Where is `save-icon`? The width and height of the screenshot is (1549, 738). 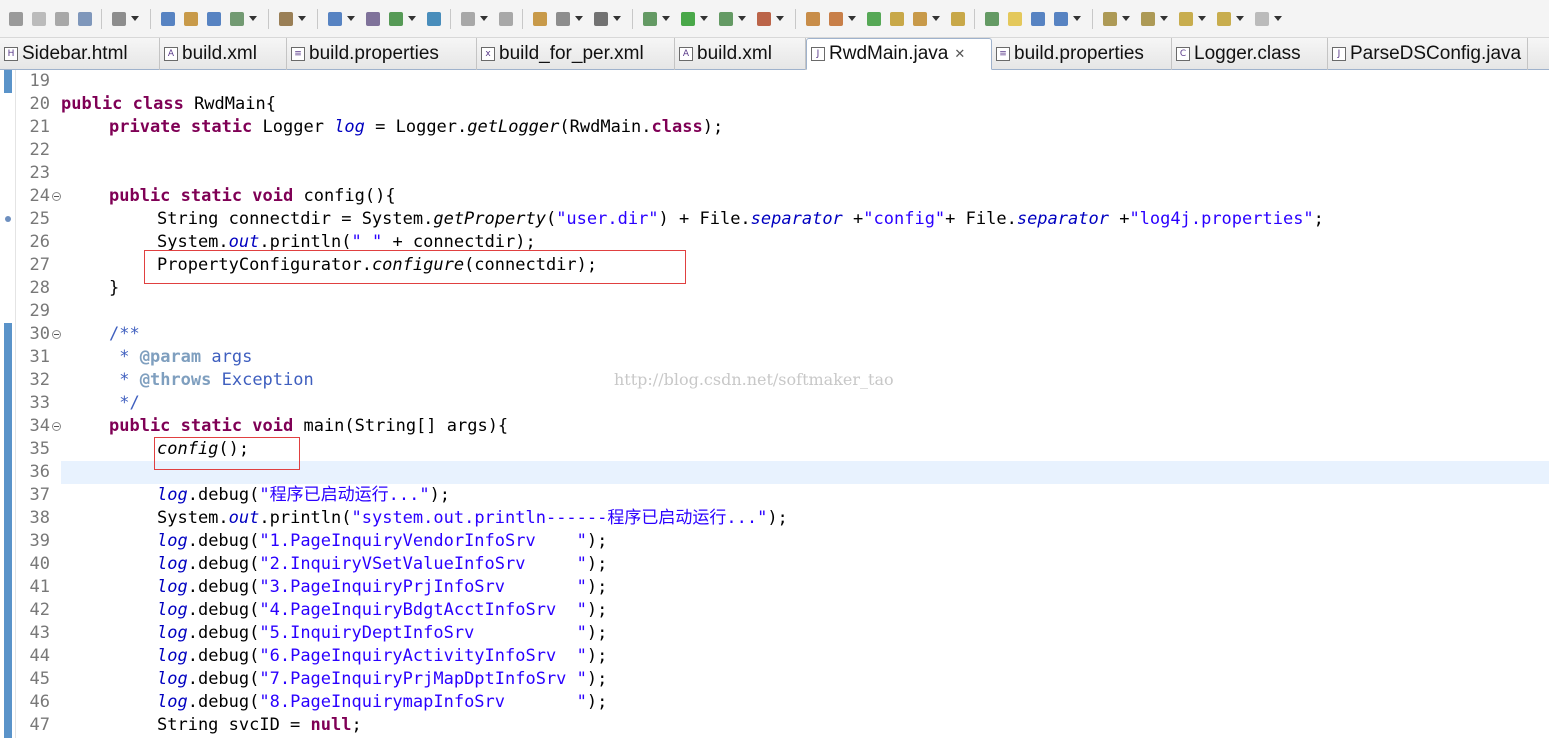
save-icon is located at coordinates (38, 18).